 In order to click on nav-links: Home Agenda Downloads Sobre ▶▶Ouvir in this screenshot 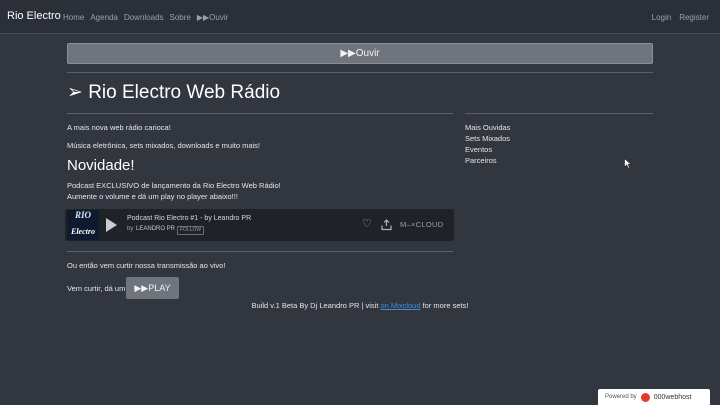, I will do `click(145, 17)`.